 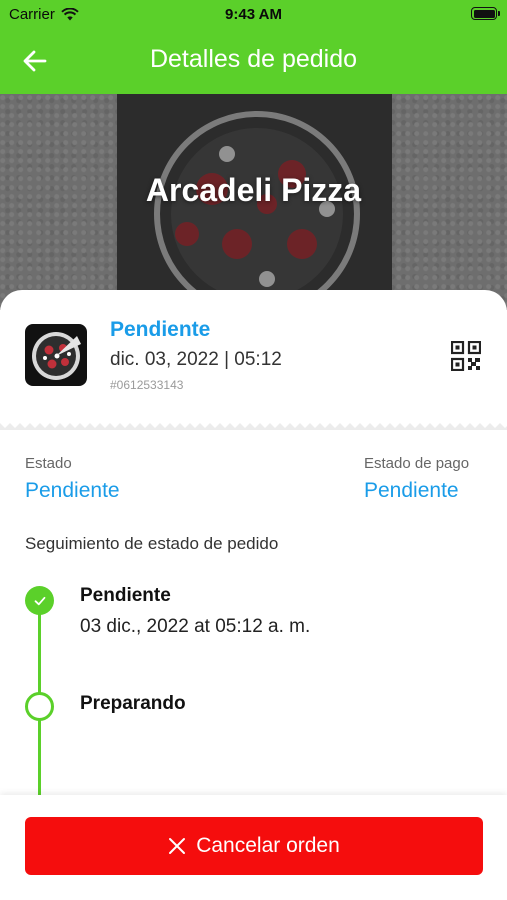 What do you see at coordinates (147, 385) in the screenshot?
I see `order-number: #0612533143` at bounding box center [147, 385].